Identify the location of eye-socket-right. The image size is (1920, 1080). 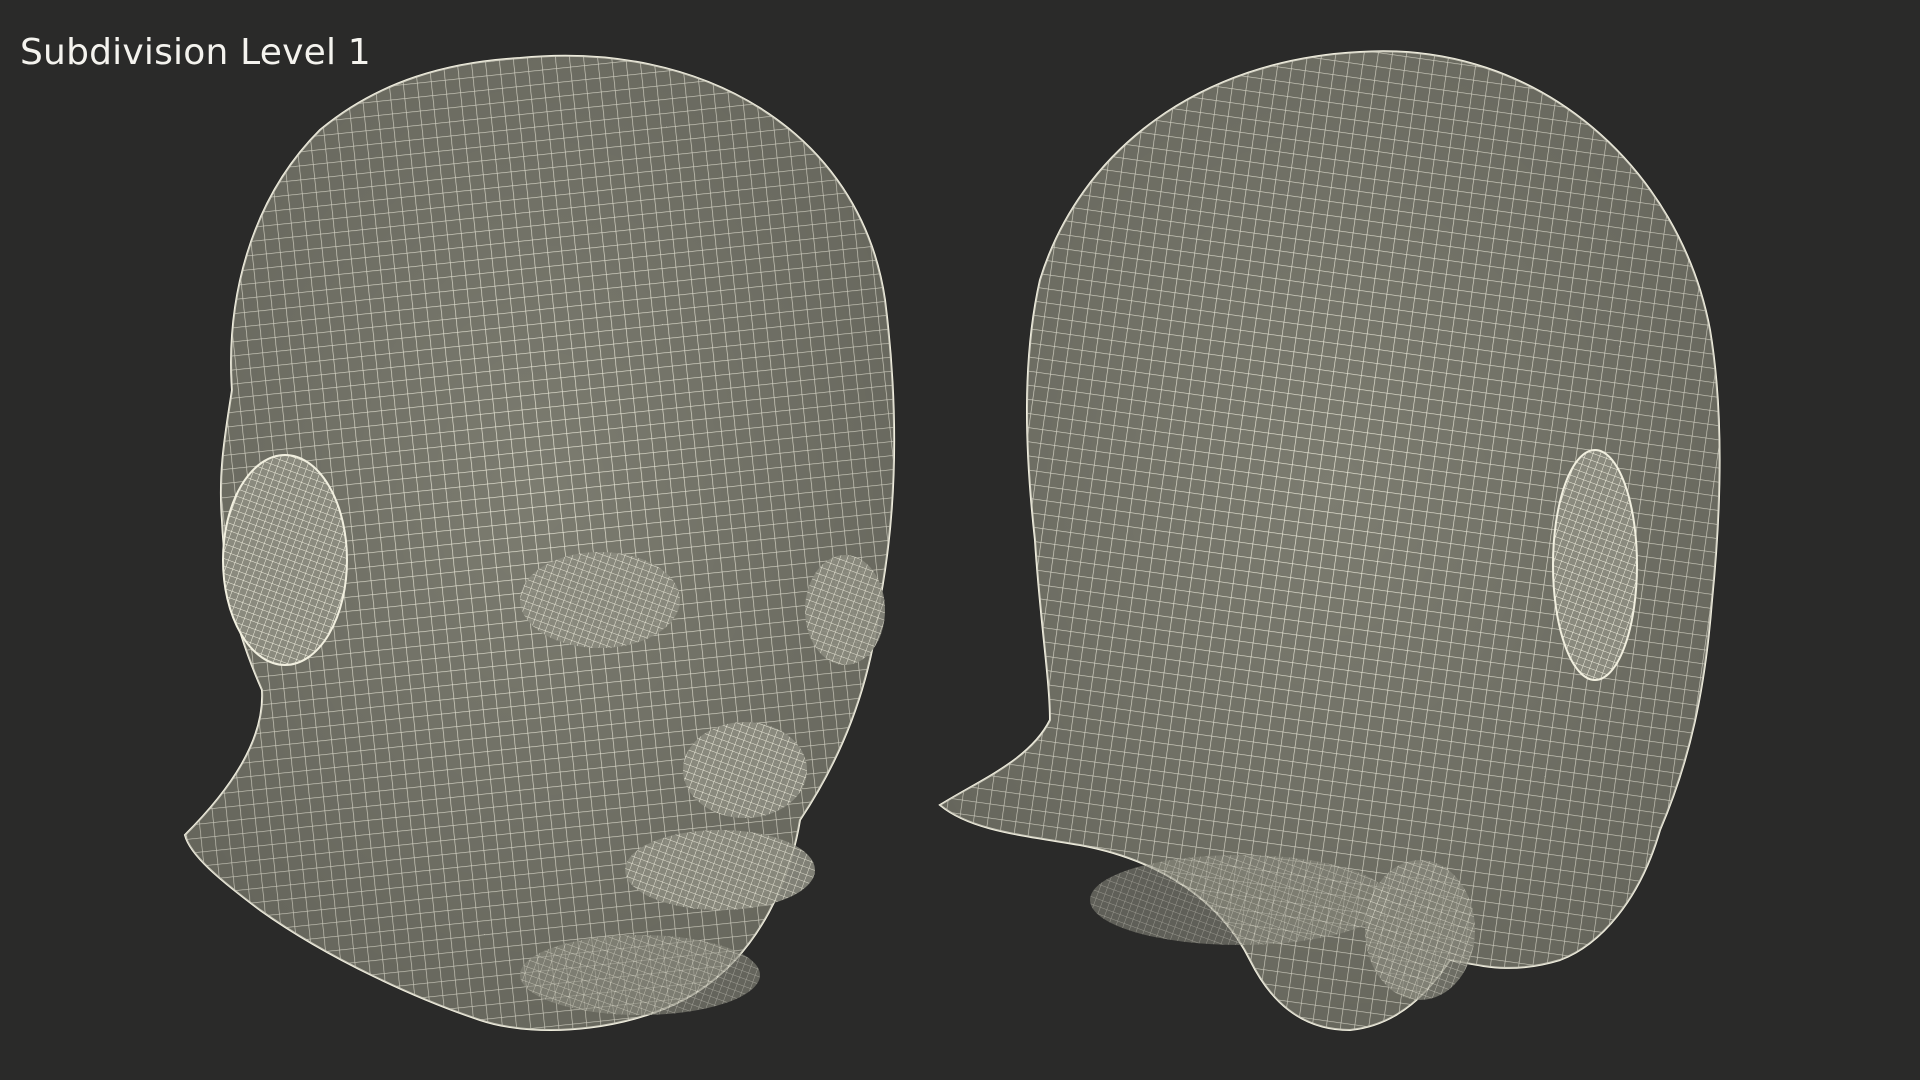
(845, 610).